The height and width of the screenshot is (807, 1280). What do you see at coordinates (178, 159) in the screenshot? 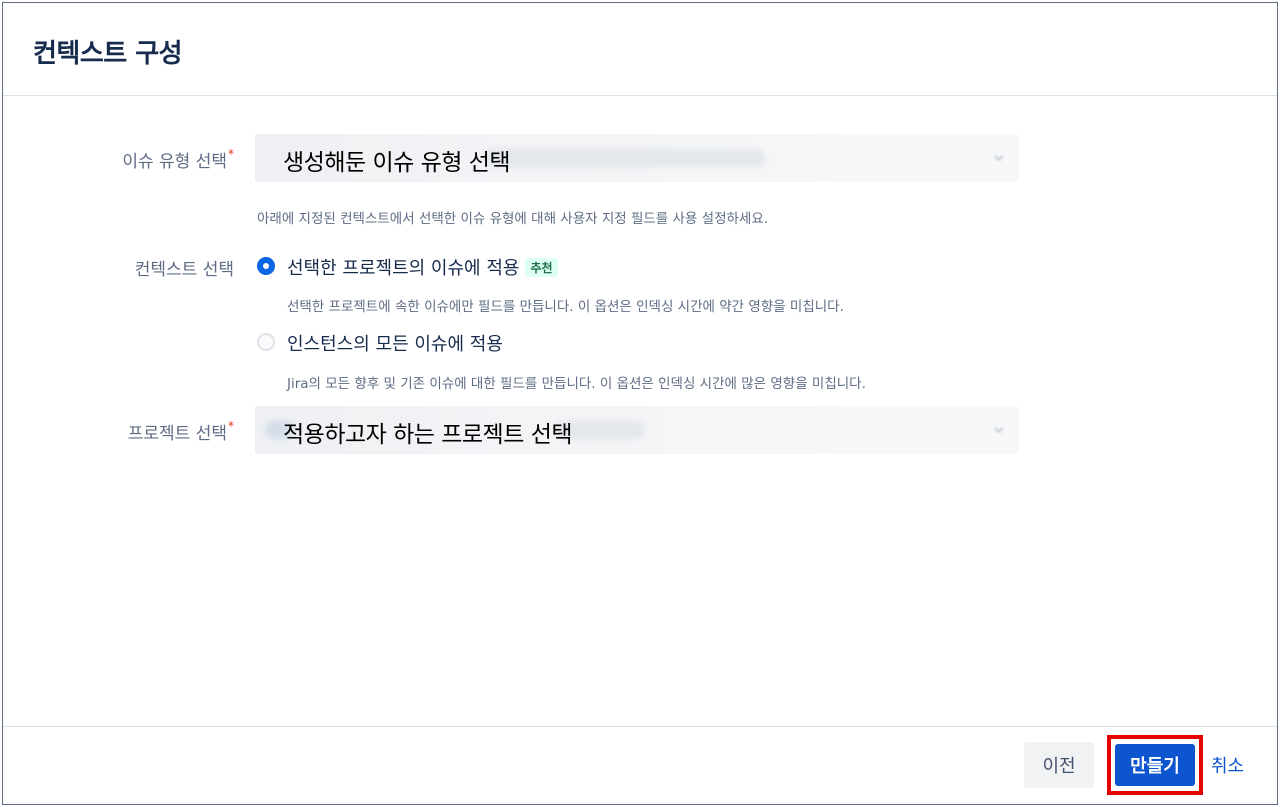
I see `issue-type-label: 이슈 유형 선택*` at bounding box center [178, 159].